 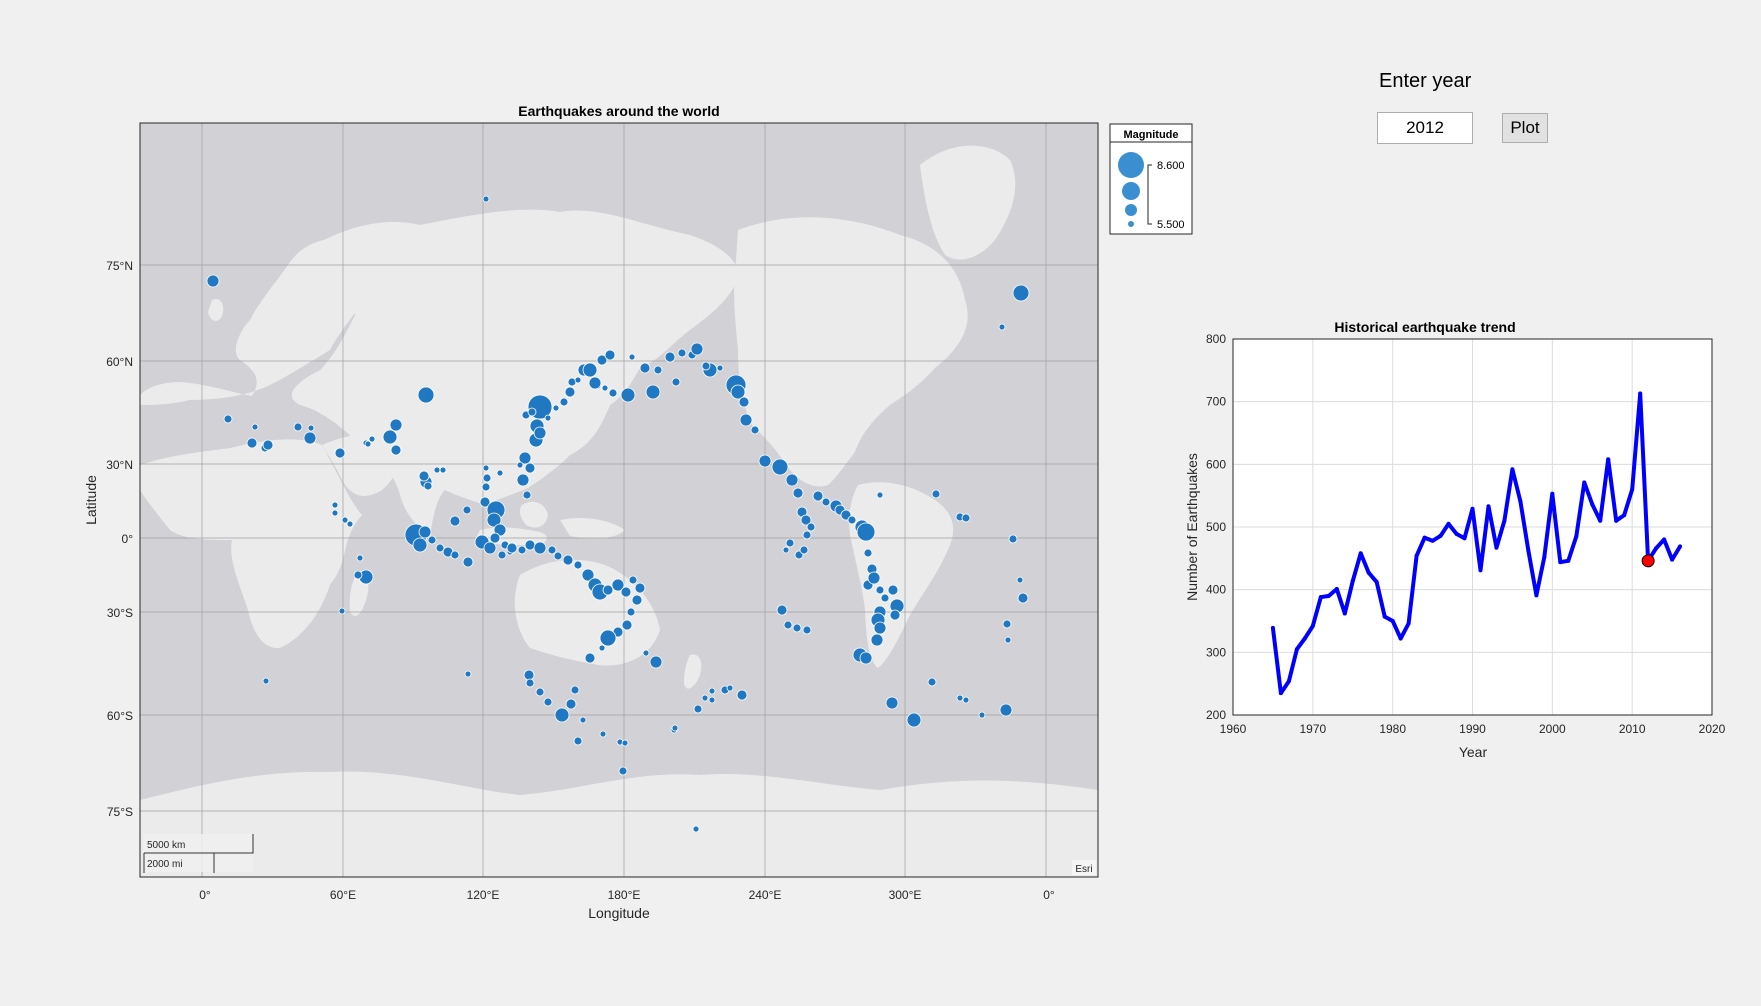 I want to click on map-y-tick: 30°S, so click(x=120, y=613).